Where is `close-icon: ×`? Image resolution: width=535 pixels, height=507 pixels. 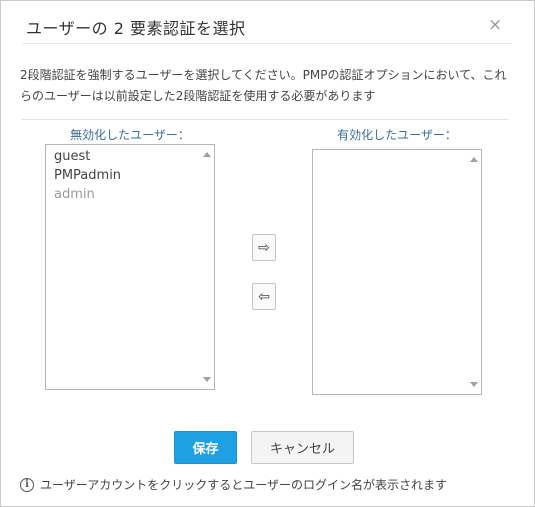 close-icon: × is located at coordinates (495, 25).